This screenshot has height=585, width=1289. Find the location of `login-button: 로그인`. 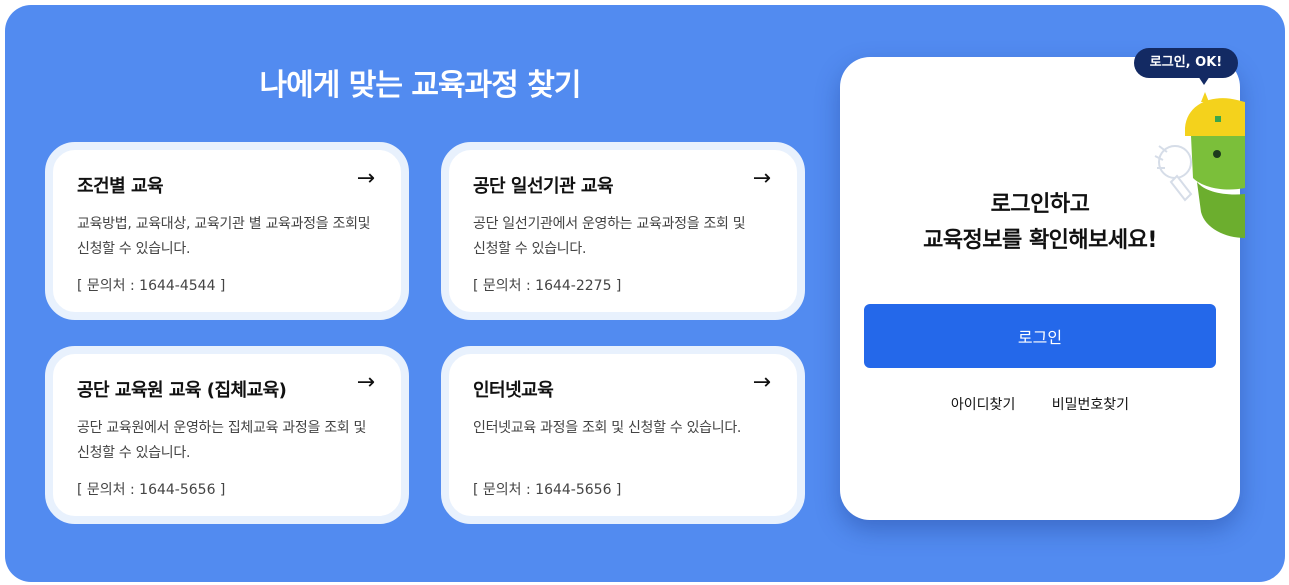

login-button: 로그인 is located at coordinates (1040, 336).